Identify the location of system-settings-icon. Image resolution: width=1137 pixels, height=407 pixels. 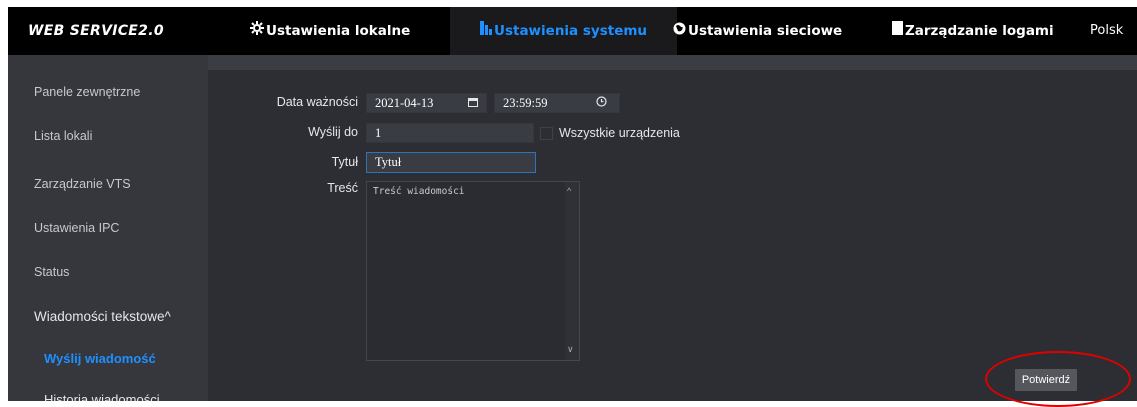
(486, 31).